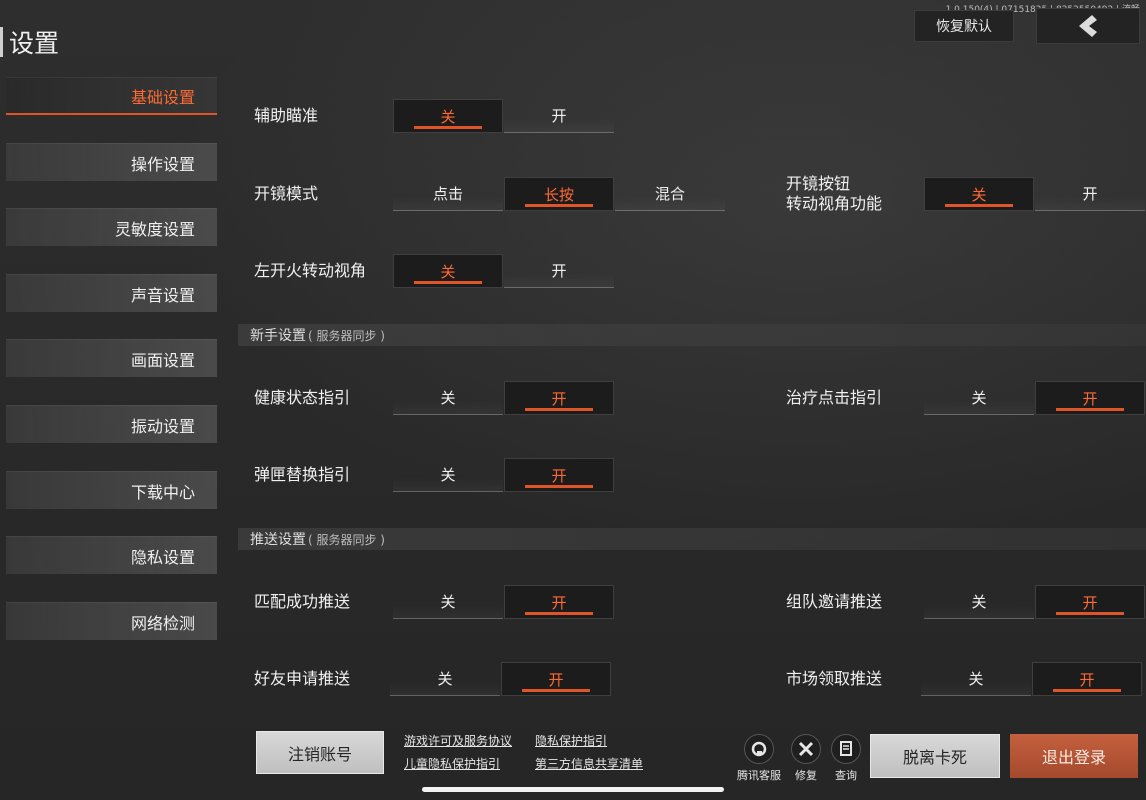  Describe the element at coordinates (556, 679) in the screenshot. I see `friend-push-on-option: 开` at that location.